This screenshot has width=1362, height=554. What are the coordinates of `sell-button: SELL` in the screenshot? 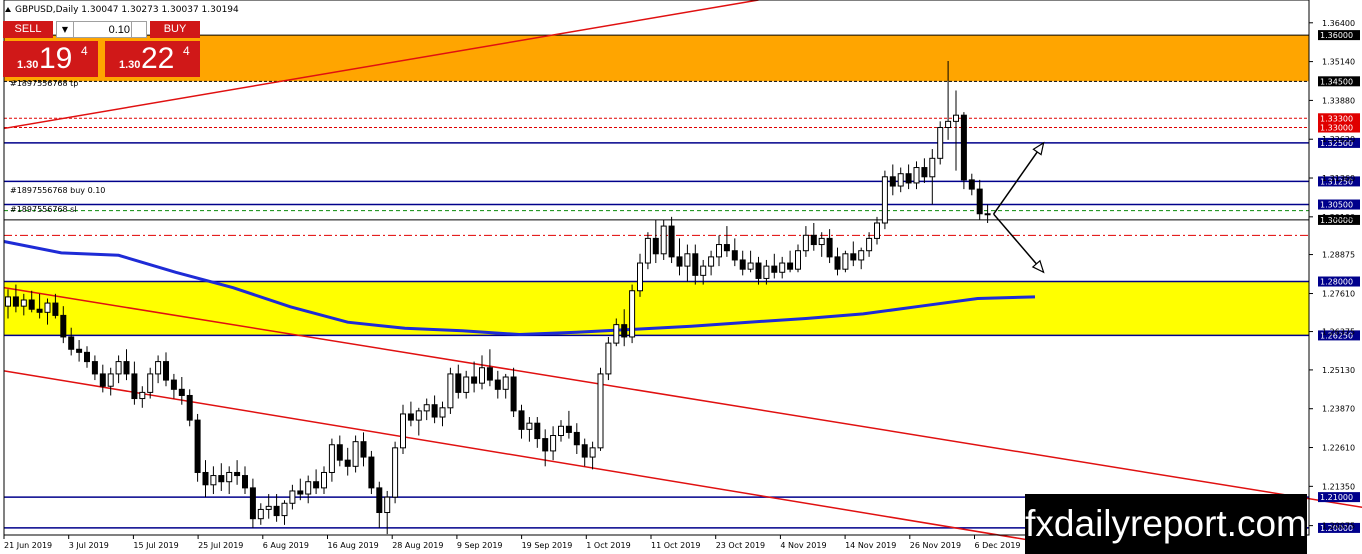 It's located at (28, 29).